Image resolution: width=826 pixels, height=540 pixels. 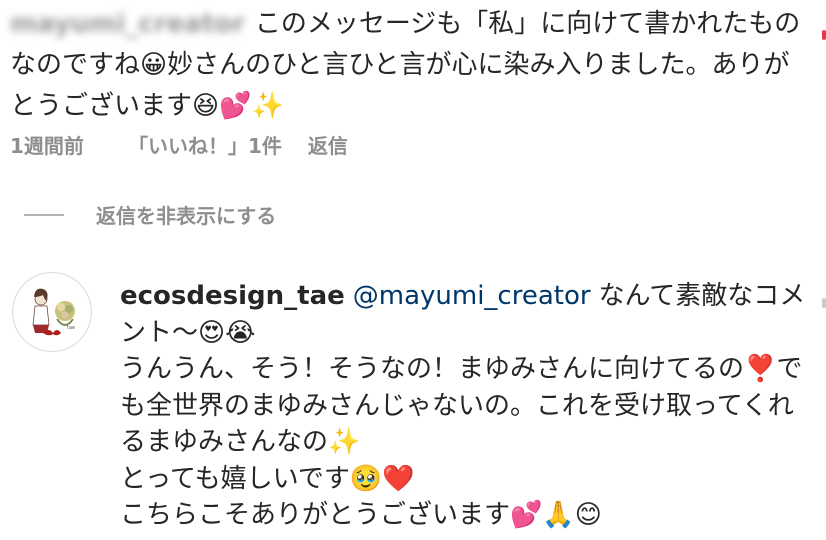 I want to click on reply-line-4: こちらこそありがとうございます💕🙏😊, so click(x=361, y=515).